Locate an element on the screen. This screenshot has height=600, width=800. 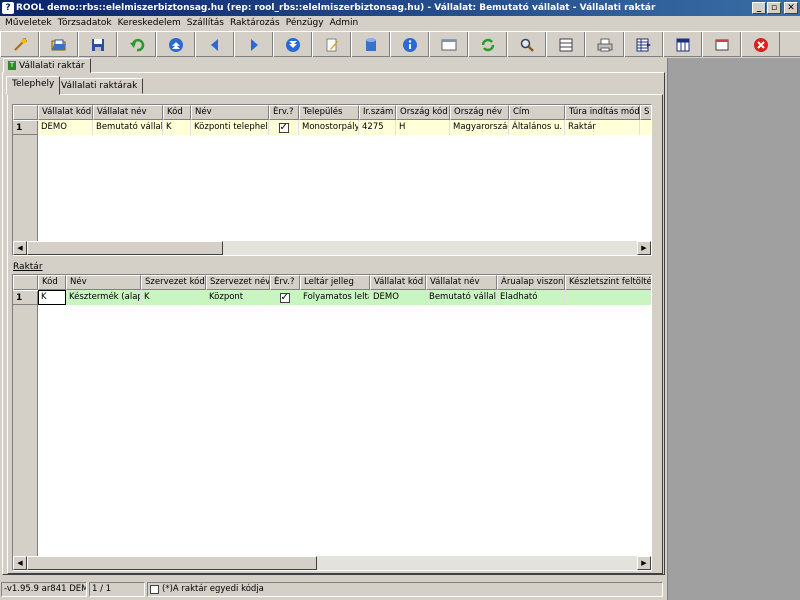
print-button is located at coordinates (604, 44).